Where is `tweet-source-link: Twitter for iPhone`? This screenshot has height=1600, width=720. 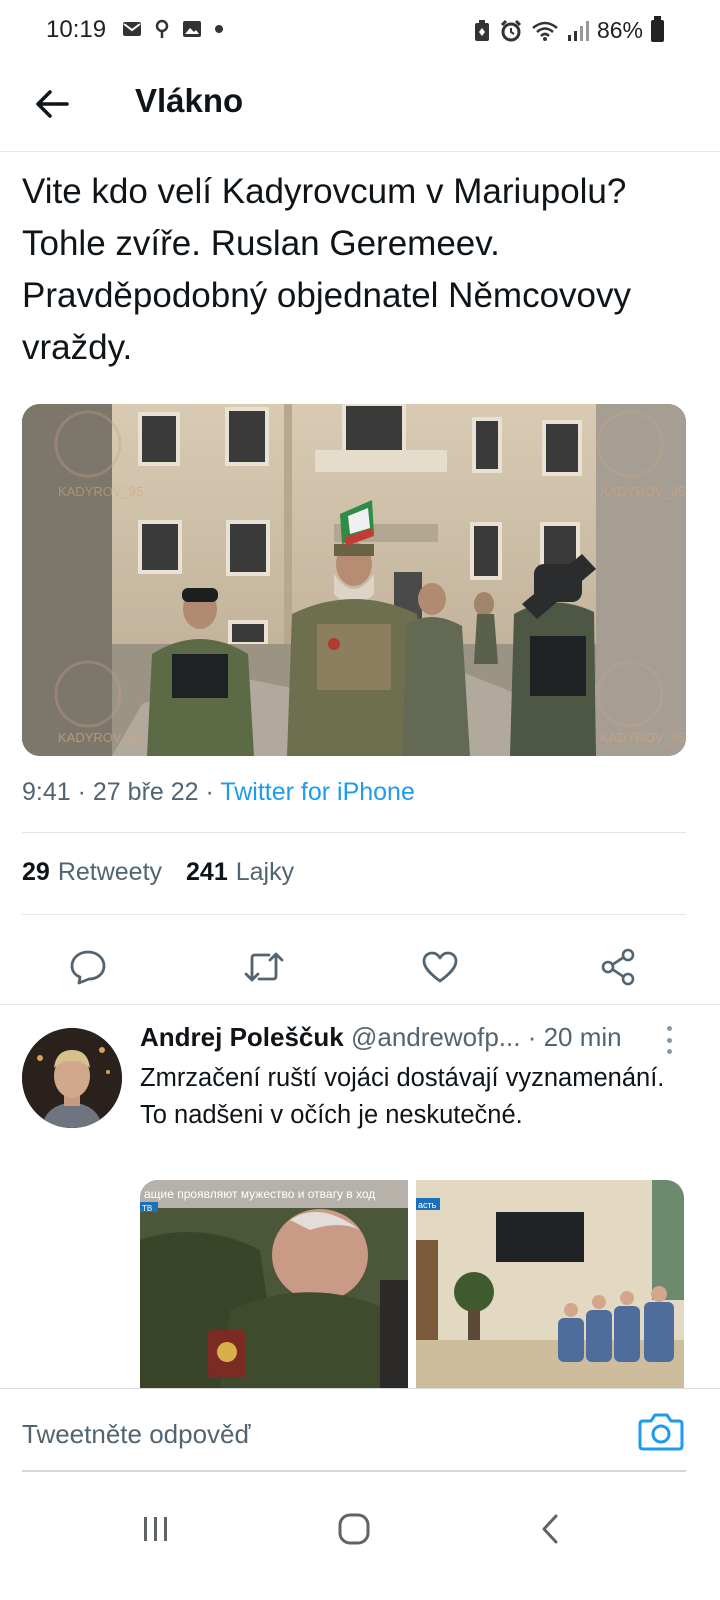 tweet-source-link: Twitter for iPhone is located at coordinates (317, 792).